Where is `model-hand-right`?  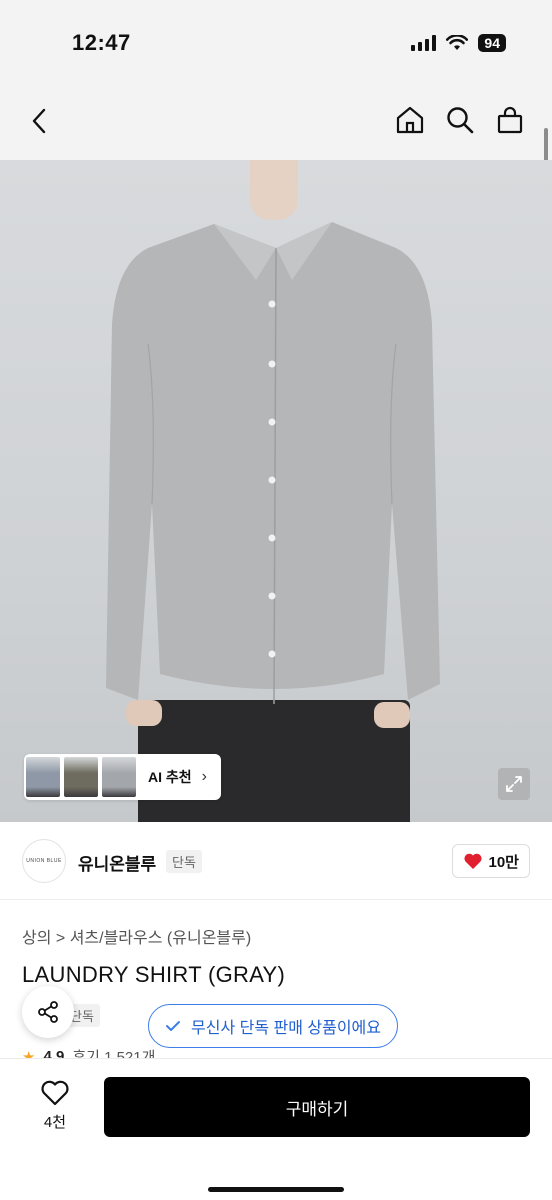 model-hand-right is located at coordinates (392, 715).